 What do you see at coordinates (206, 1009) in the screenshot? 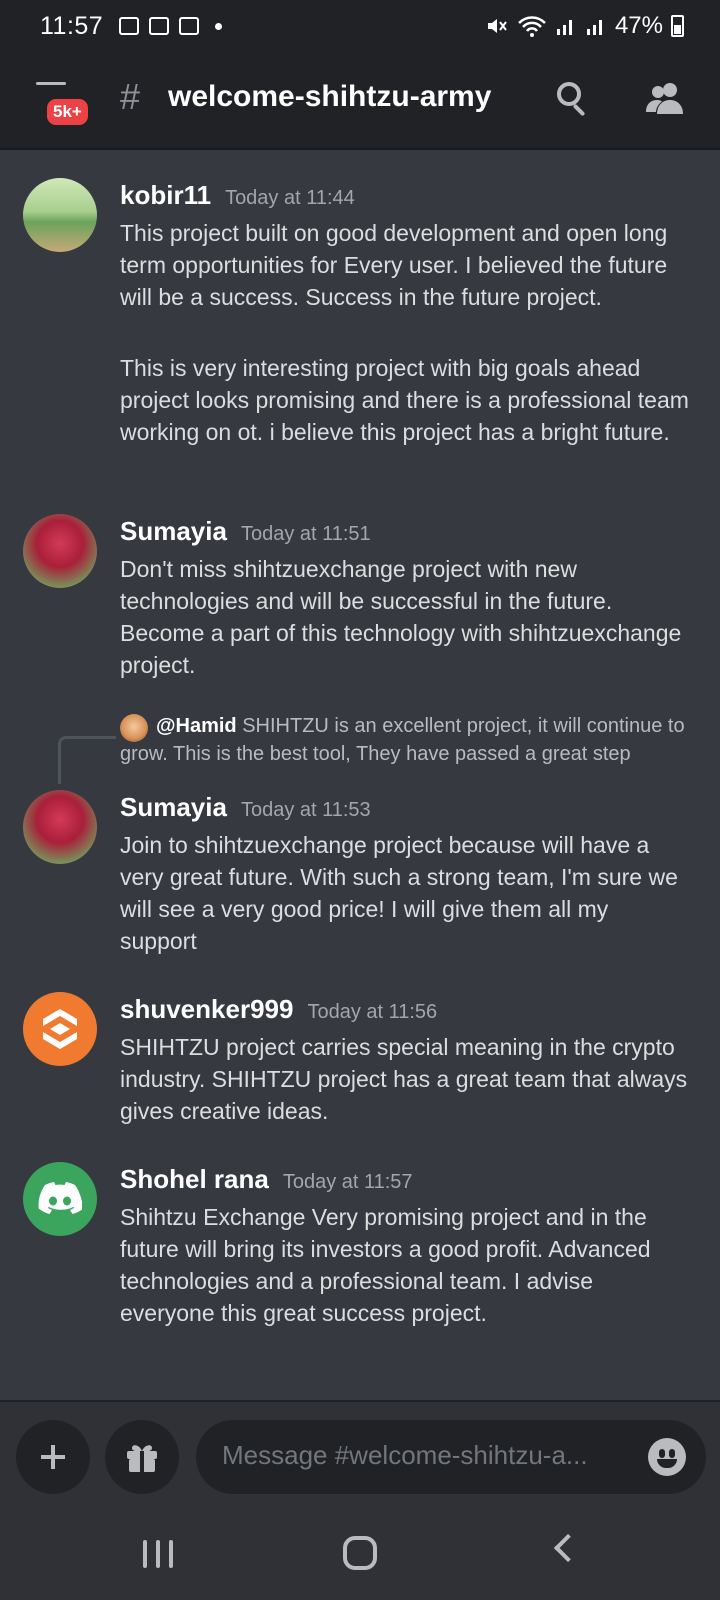
I see `author-name: shuvenker999` at bounding box center [206, 1009].